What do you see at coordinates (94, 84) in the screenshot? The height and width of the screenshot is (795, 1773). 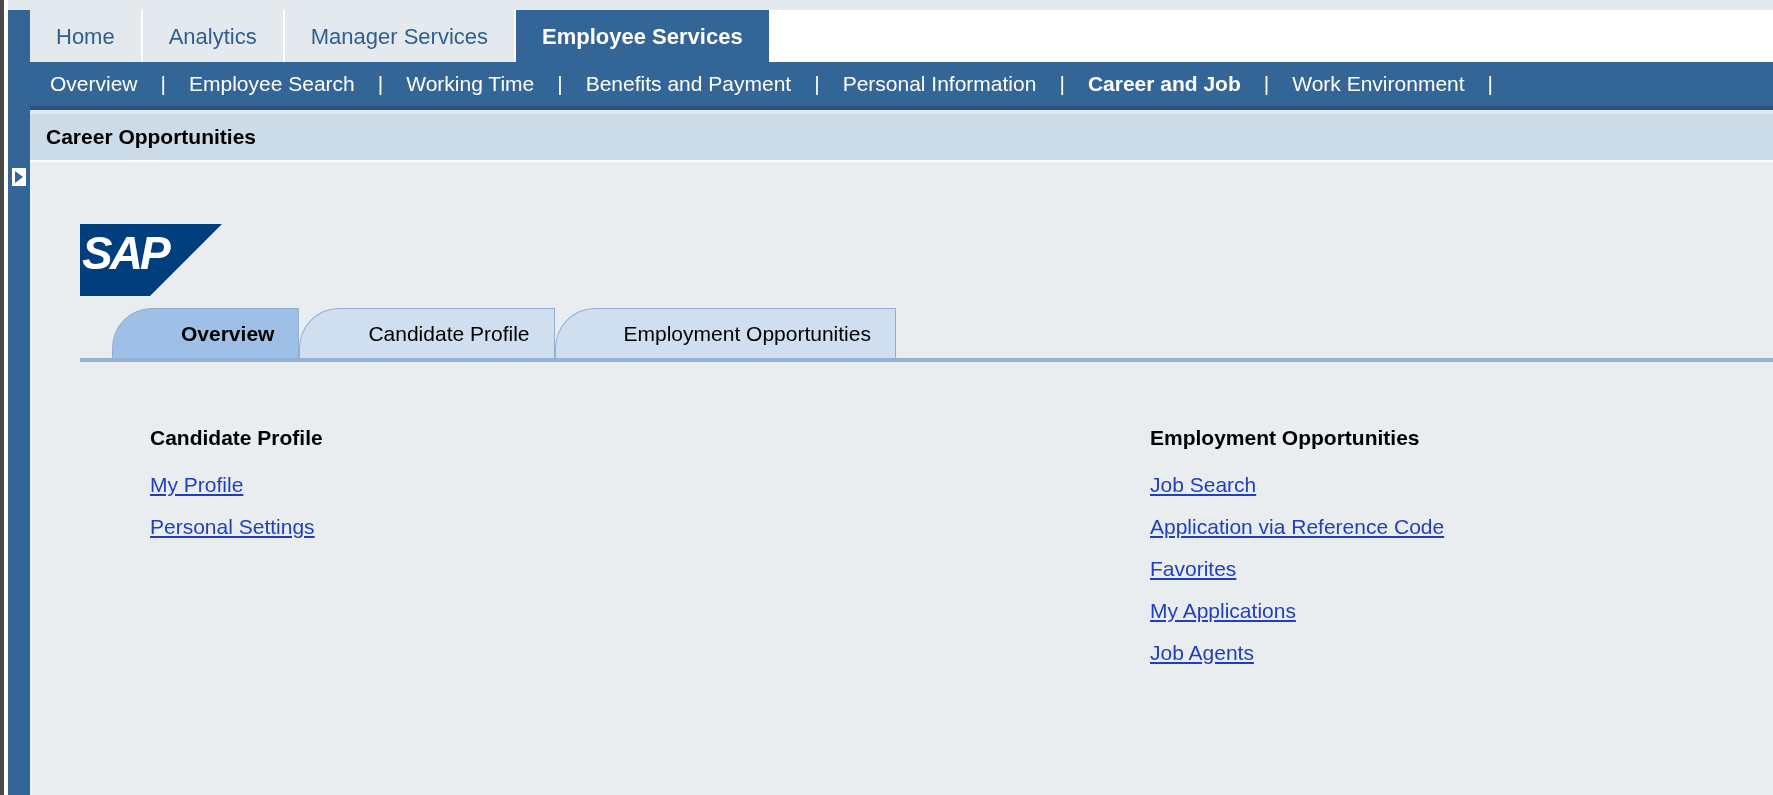 I see `nav-link: Overview` at bounding box center [94, 84].